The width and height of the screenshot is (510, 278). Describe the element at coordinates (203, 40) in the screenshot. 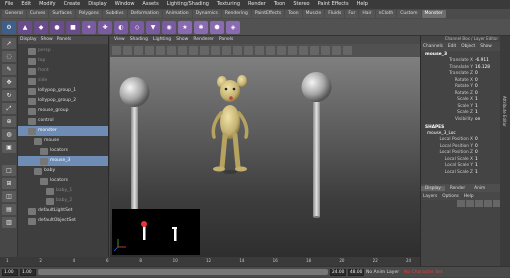

I see `viewport-menu-renderer: Renderer` at that location.